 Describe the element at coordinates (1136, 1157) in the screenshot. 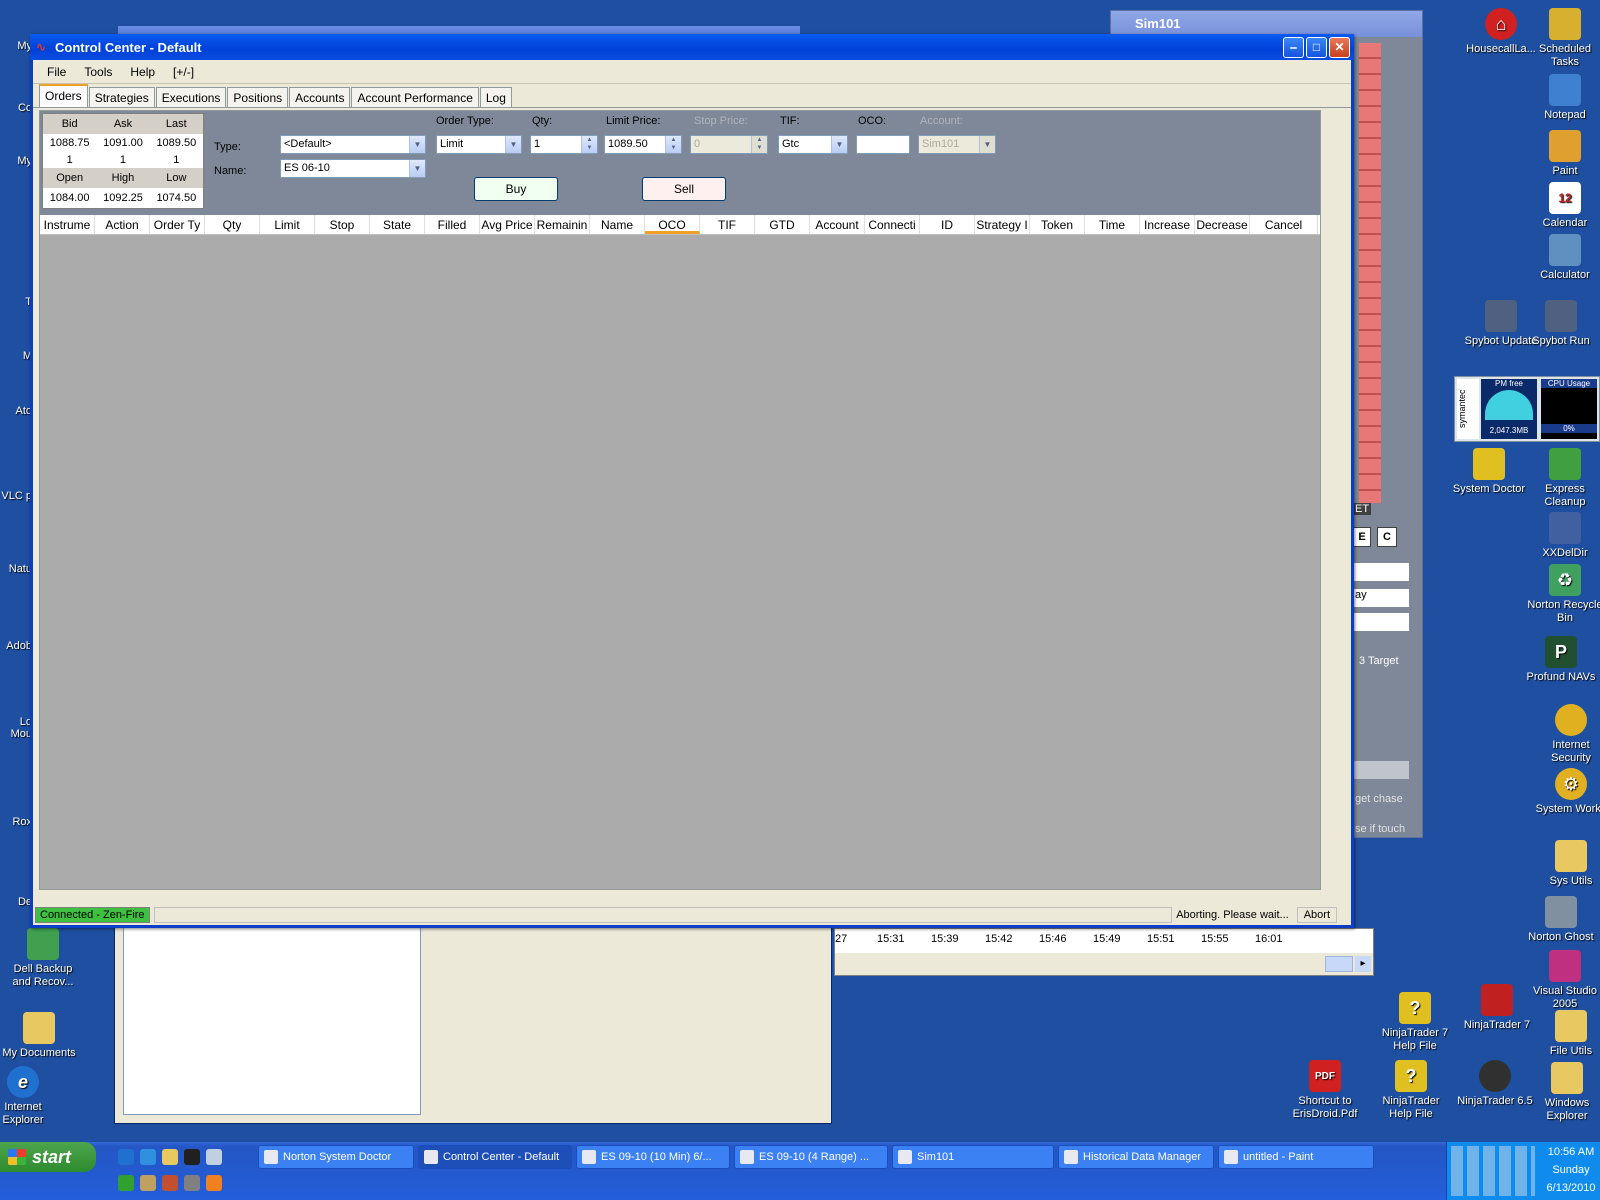

I see `task-historical-data-manager: Historical Data Manager` at that location.